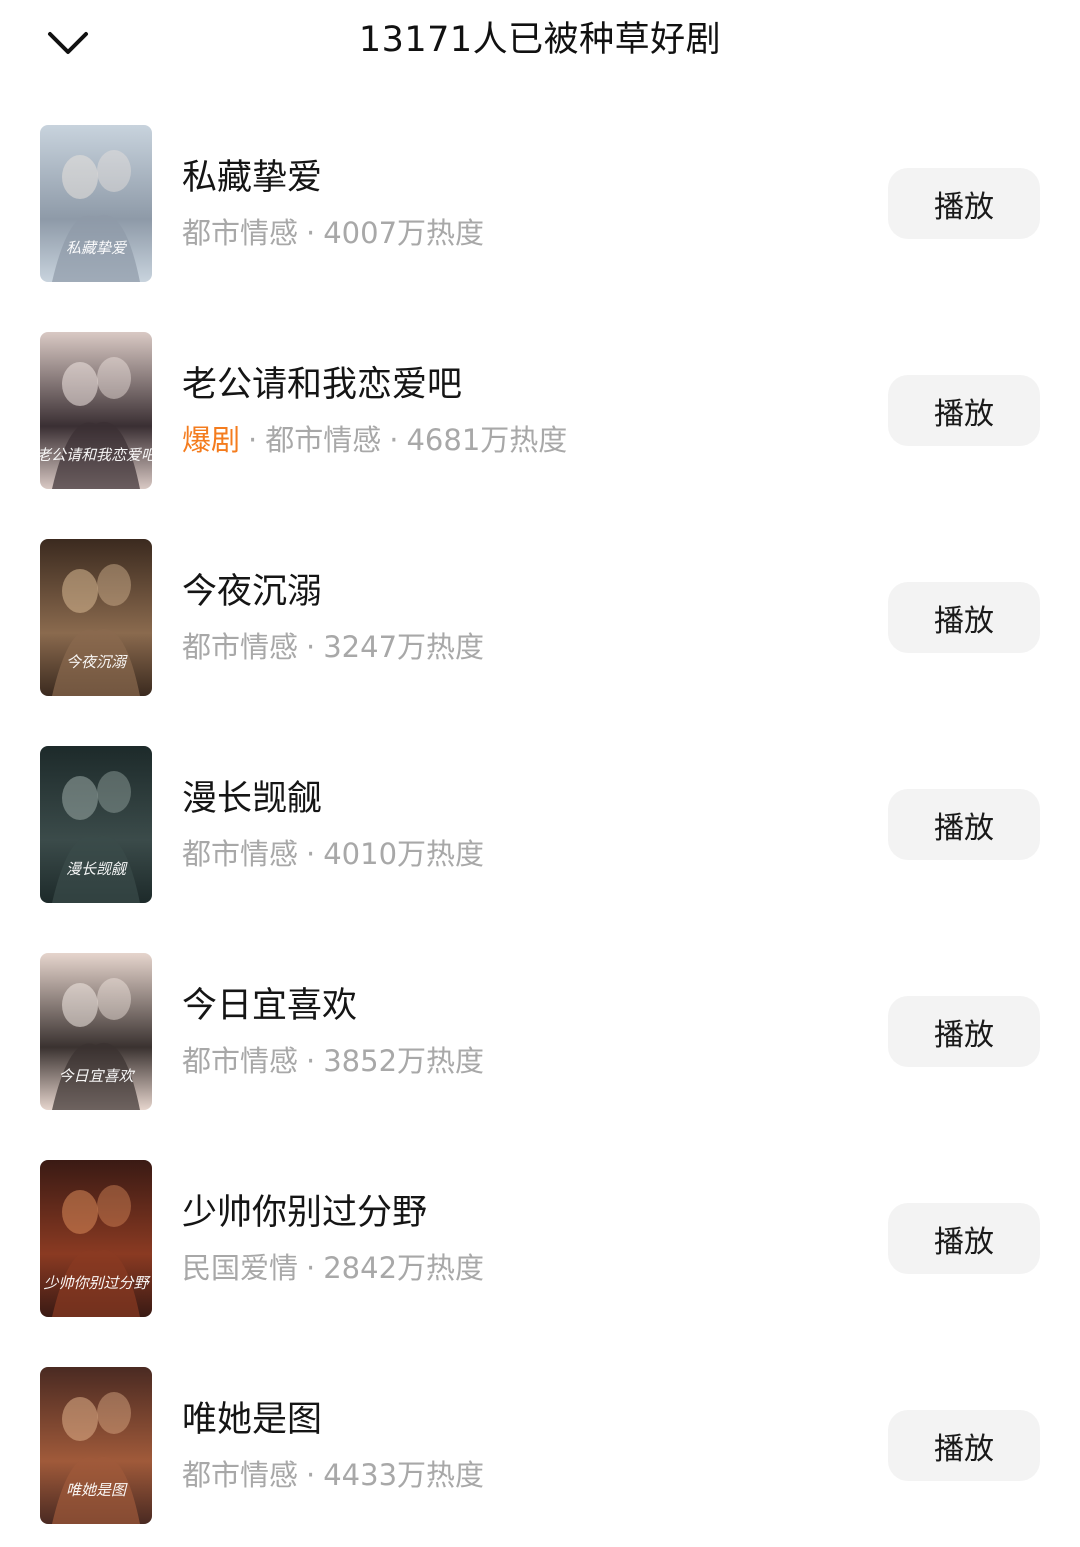  What do you see at coordinates (96, 203) in the screenshot?
I see `poster-image: 私藏挚爱` at bounding box center [96, 203].